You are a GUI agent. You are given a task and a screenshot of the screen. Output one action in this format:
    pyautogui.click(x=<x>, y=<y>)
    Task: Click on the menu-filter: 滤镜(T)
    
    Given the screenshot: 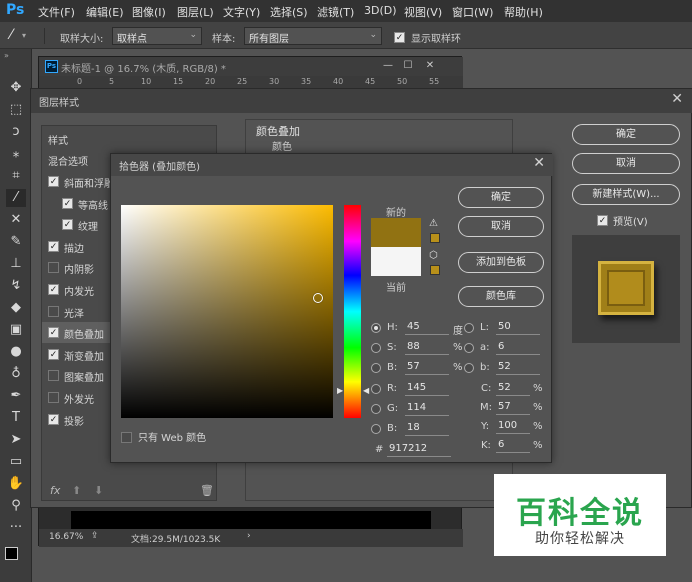 What is the action you would take?
    pyautogui.click(x=335, y=12)
    